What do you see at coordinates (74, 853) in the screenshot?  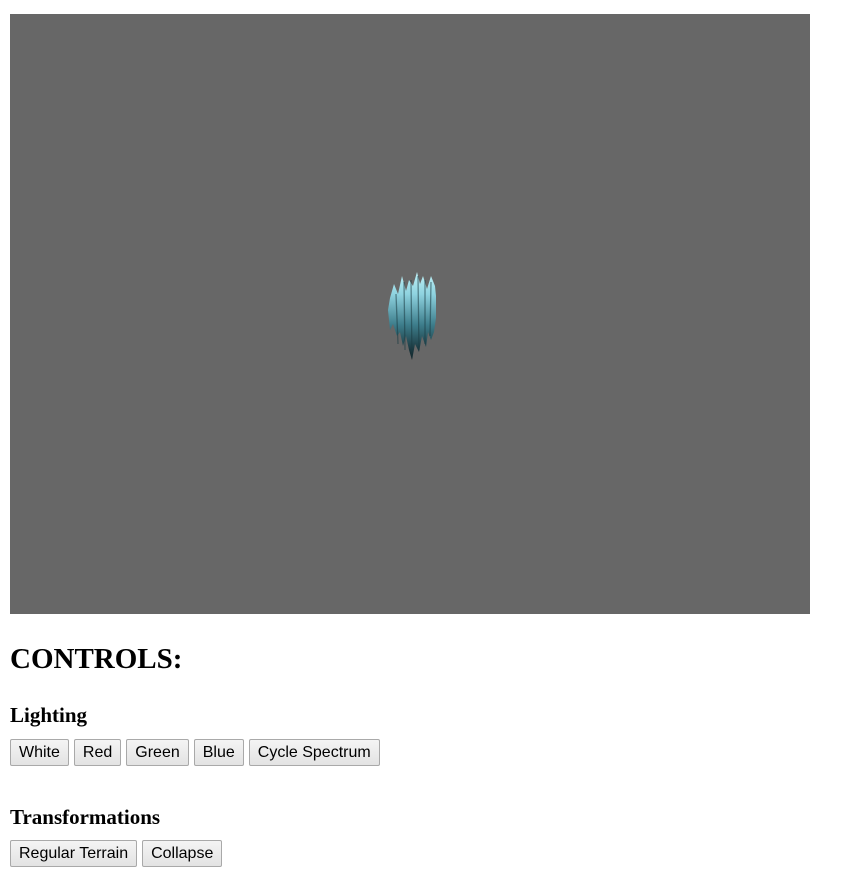 I see `regular-terrain-button: Regular Terrain` at bounding box center [74, 853].